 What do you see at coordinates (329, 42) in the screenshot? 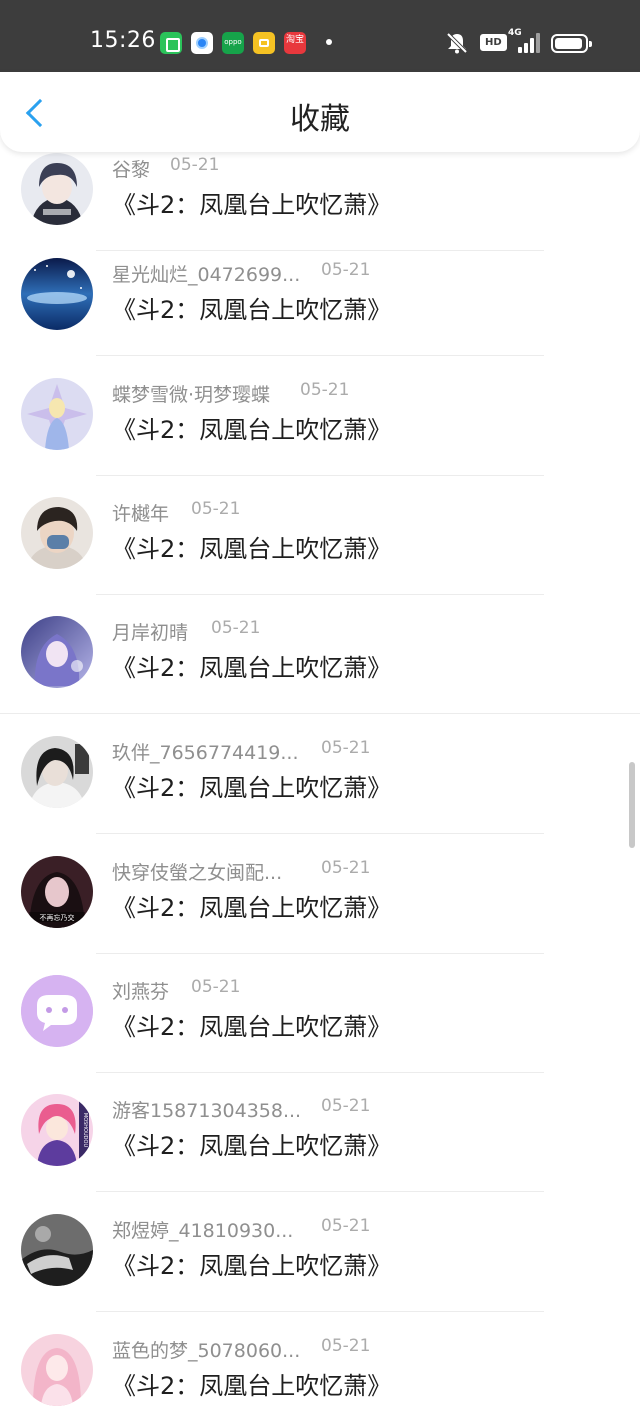
I see `notification-dot-icon` at bounding box center [329, 42].